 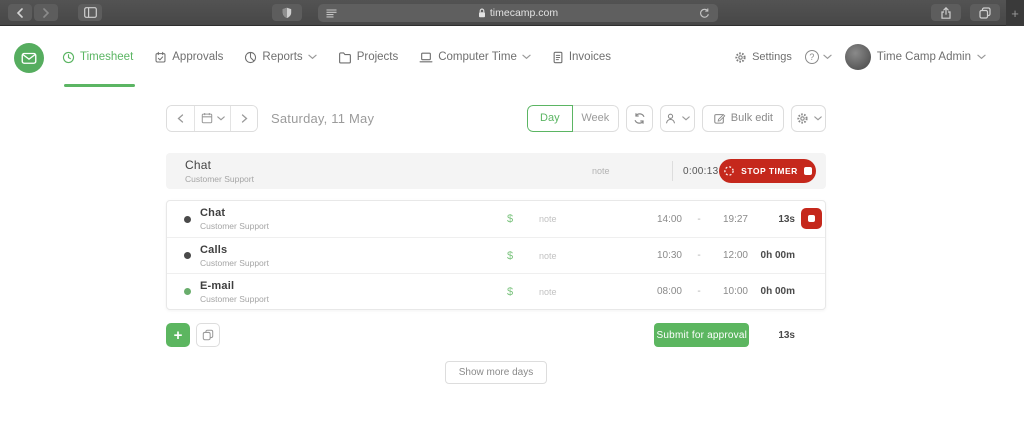 What do you see at coordinates (811, 57) in the screenshot?
I see `help-icon: ?` at bounding box center [811, 57].